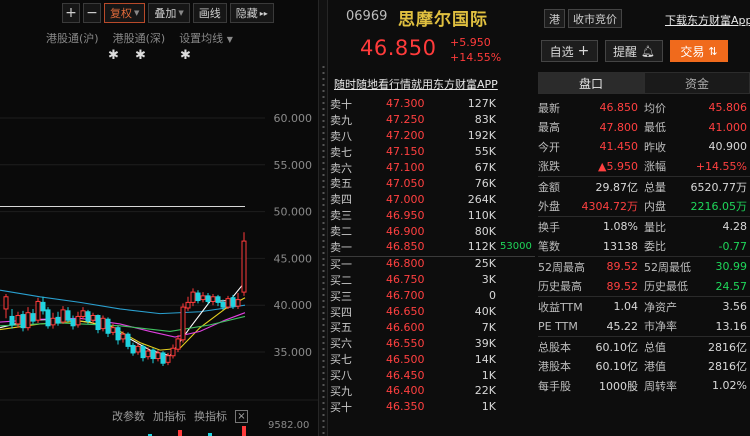  I want to click on bid-level-row: 买三 46.700 0, so click(433, 296).